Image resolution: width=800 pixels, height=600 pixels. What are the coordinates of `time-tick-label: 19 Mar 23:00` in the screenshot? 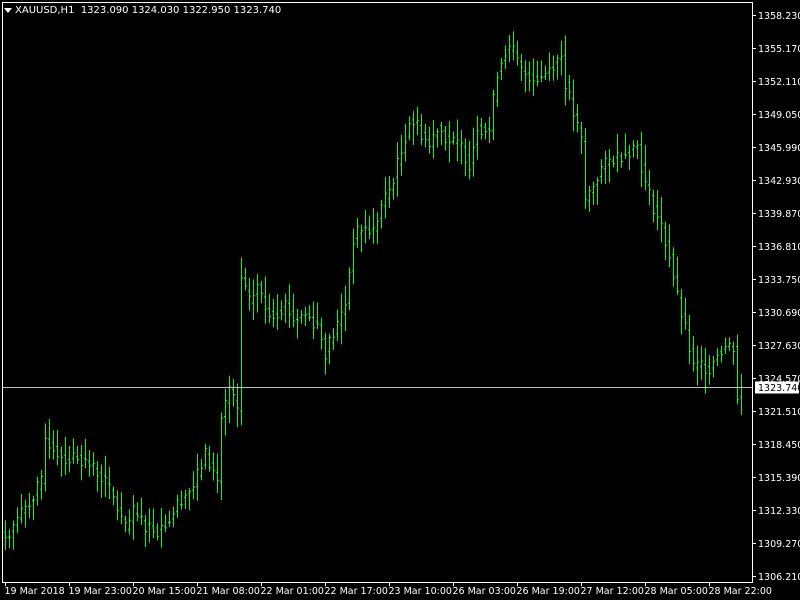 It's located at (100, 591).